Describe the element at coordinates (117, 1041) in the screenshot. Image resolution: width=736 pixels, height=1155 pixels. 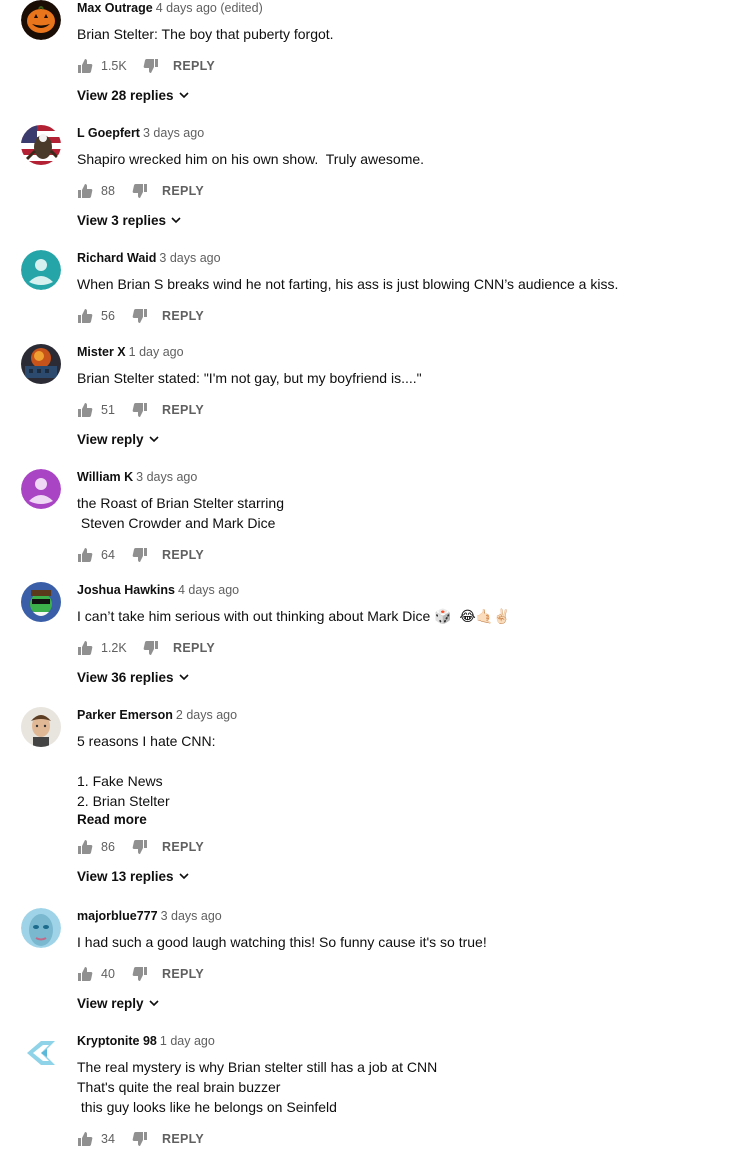
I see `author-name: Kryptonite 98` at that location.